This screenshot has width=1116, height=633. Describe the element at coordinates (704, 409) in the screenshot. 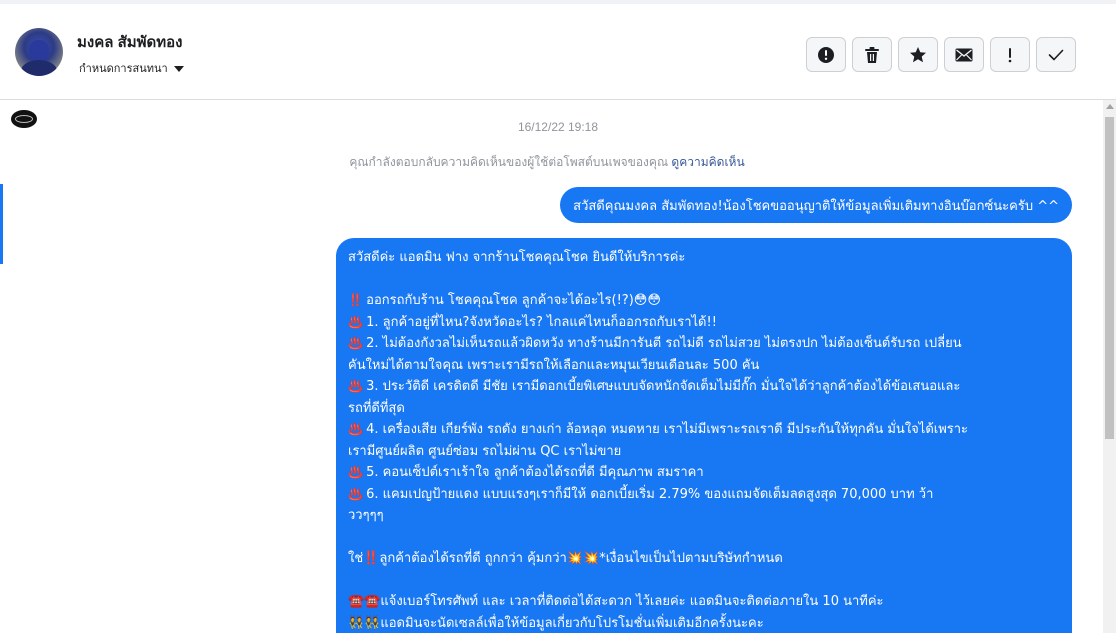

I see `message-line: รถที่ดีที่สุด` at that location.